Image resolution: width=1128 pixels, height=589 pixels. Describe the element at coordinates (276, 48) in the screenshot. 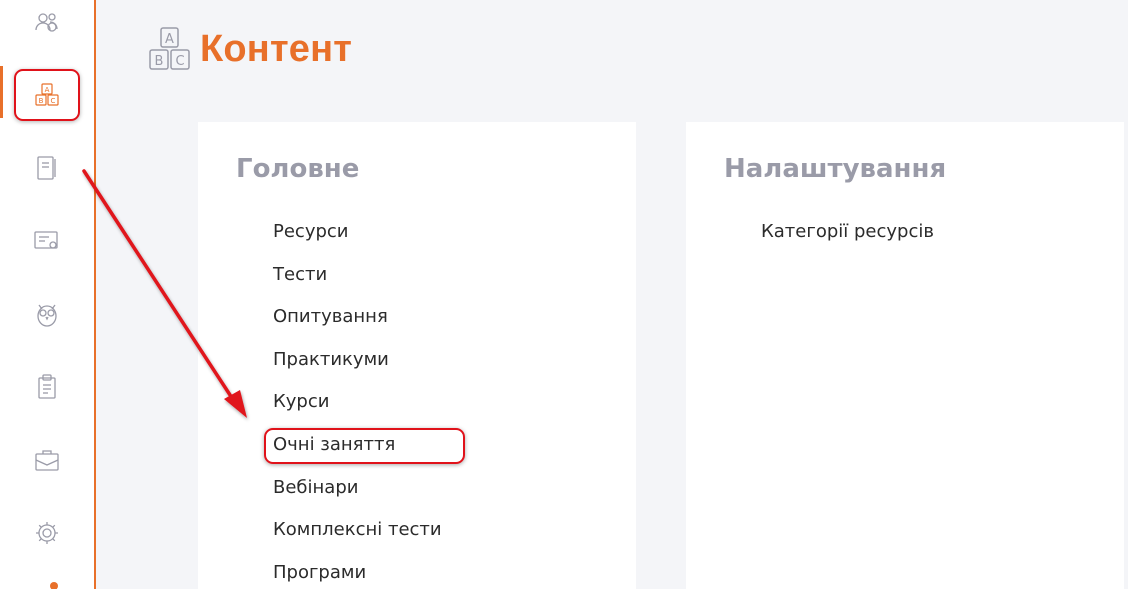

I see `page-title: Контент` at that location.